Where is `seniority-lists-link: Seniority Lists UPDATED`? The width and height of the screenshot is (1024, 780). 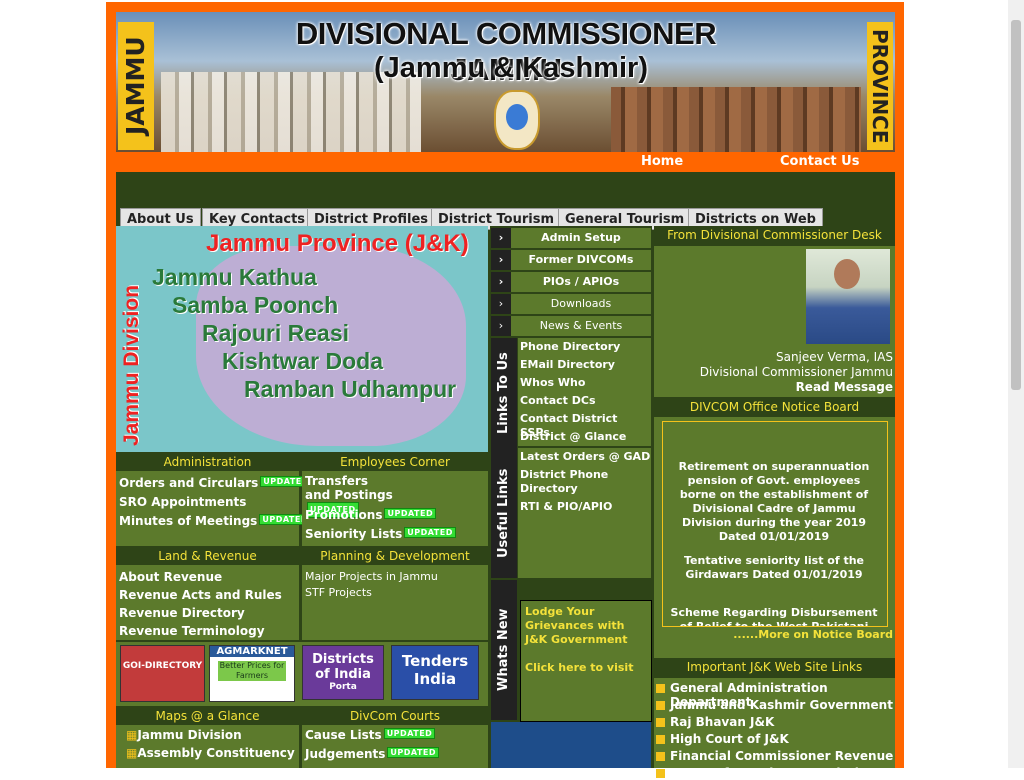
seniority-lists-link: Seniority Lists UPDATED is located at coordinates (380, 534).